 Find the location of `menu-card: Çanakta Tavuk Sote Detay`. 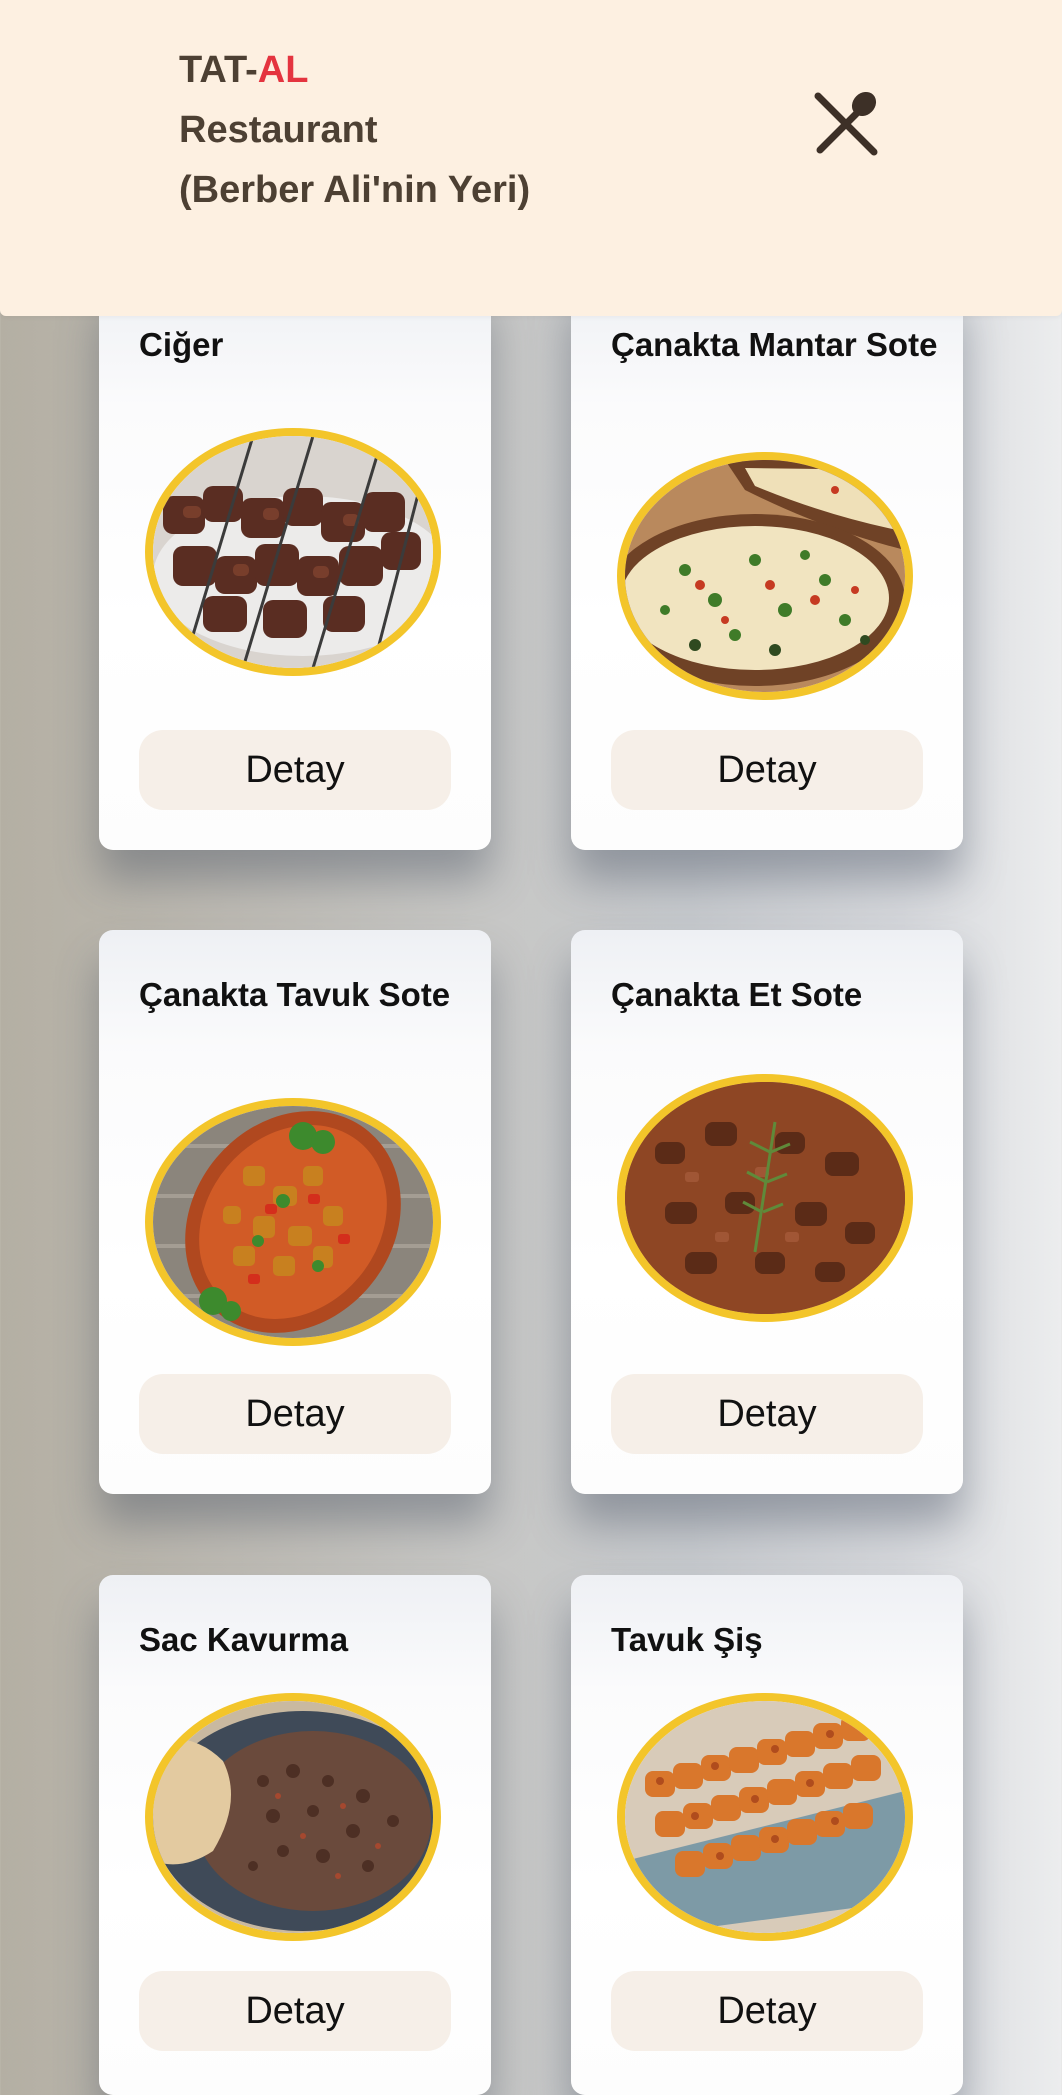

menu-card: Çanakta Tavuk Sote Detay is located at coordinates (295, 1212).